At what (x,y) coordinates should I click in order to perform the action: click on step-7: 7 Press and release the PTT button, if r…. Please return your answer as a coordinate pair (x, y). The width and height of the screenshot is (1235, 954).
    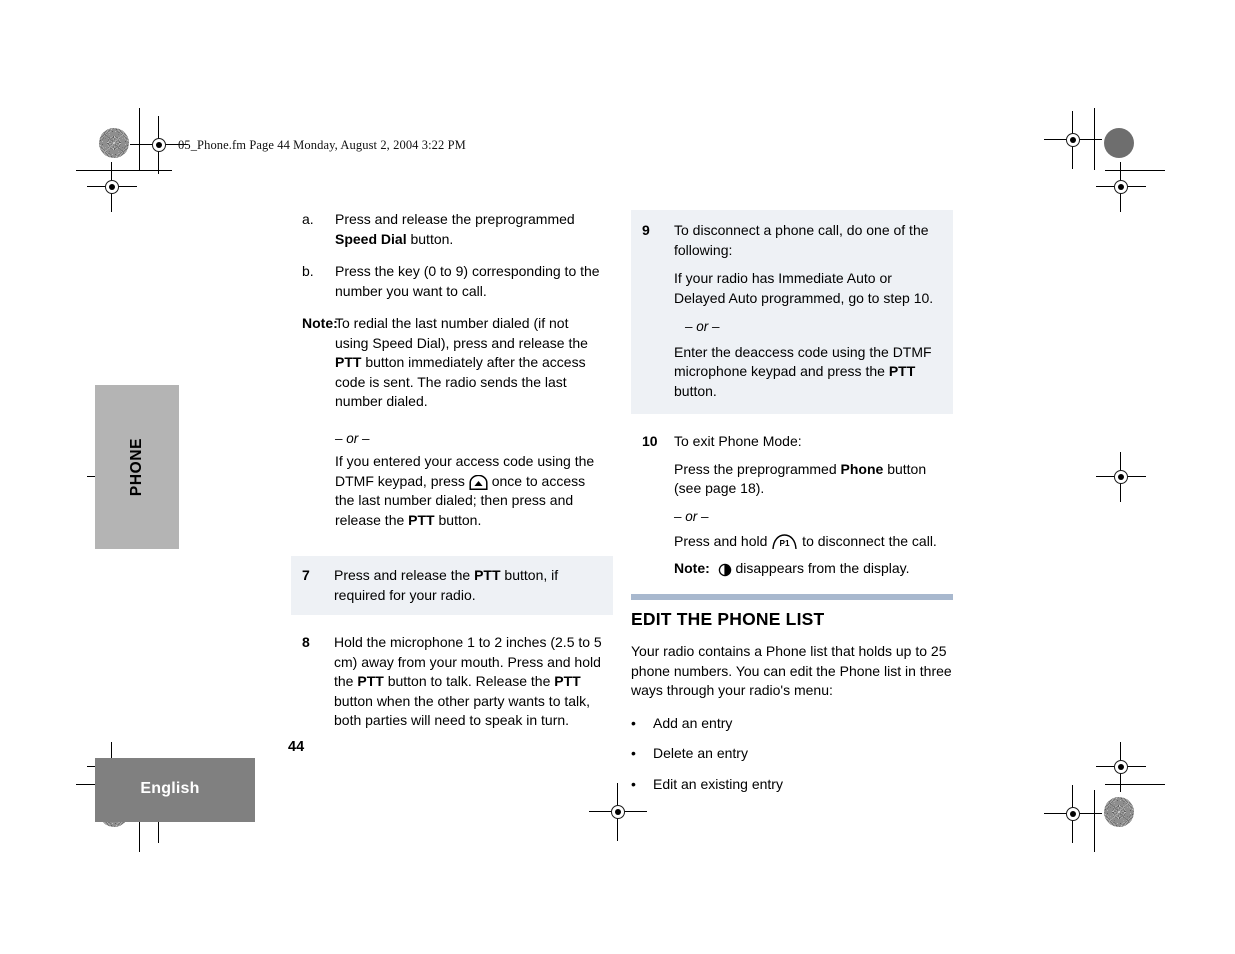
    Looking at the image, I should click on (452, 585).